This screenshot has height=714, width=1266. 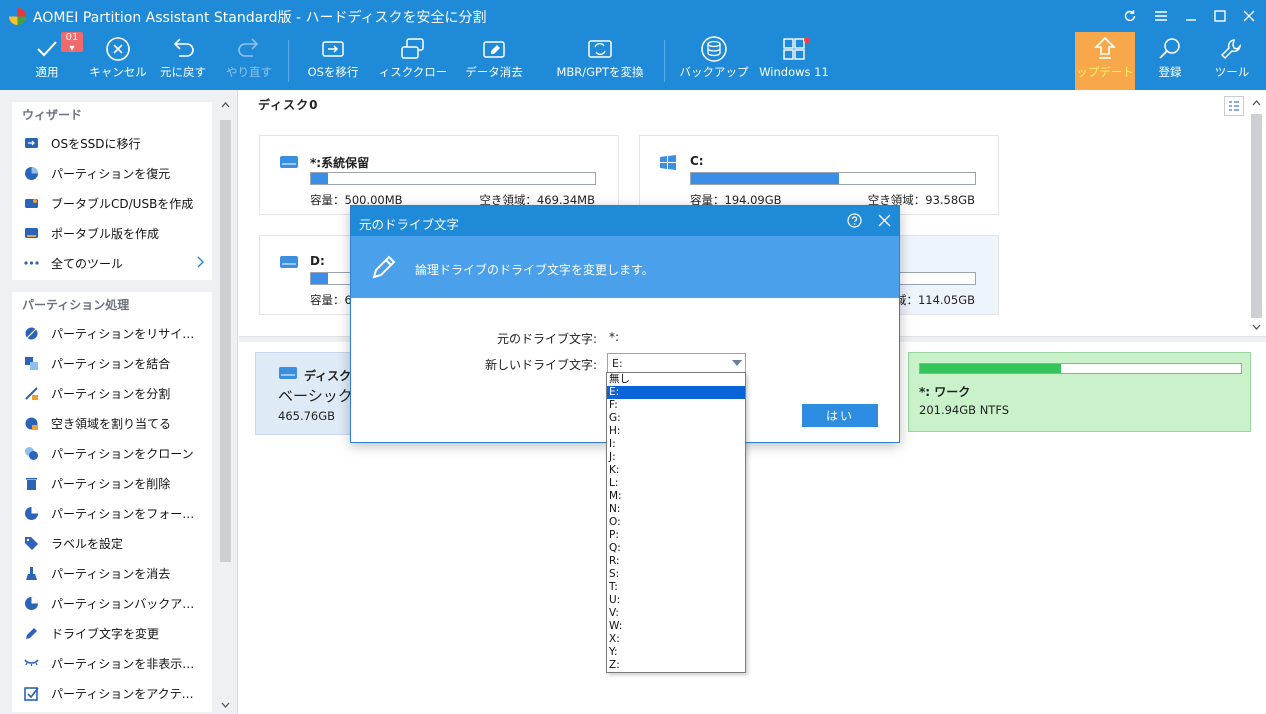 I want to click on sidebar-item: OSをSSDに移行, so click(x=112, y=143).